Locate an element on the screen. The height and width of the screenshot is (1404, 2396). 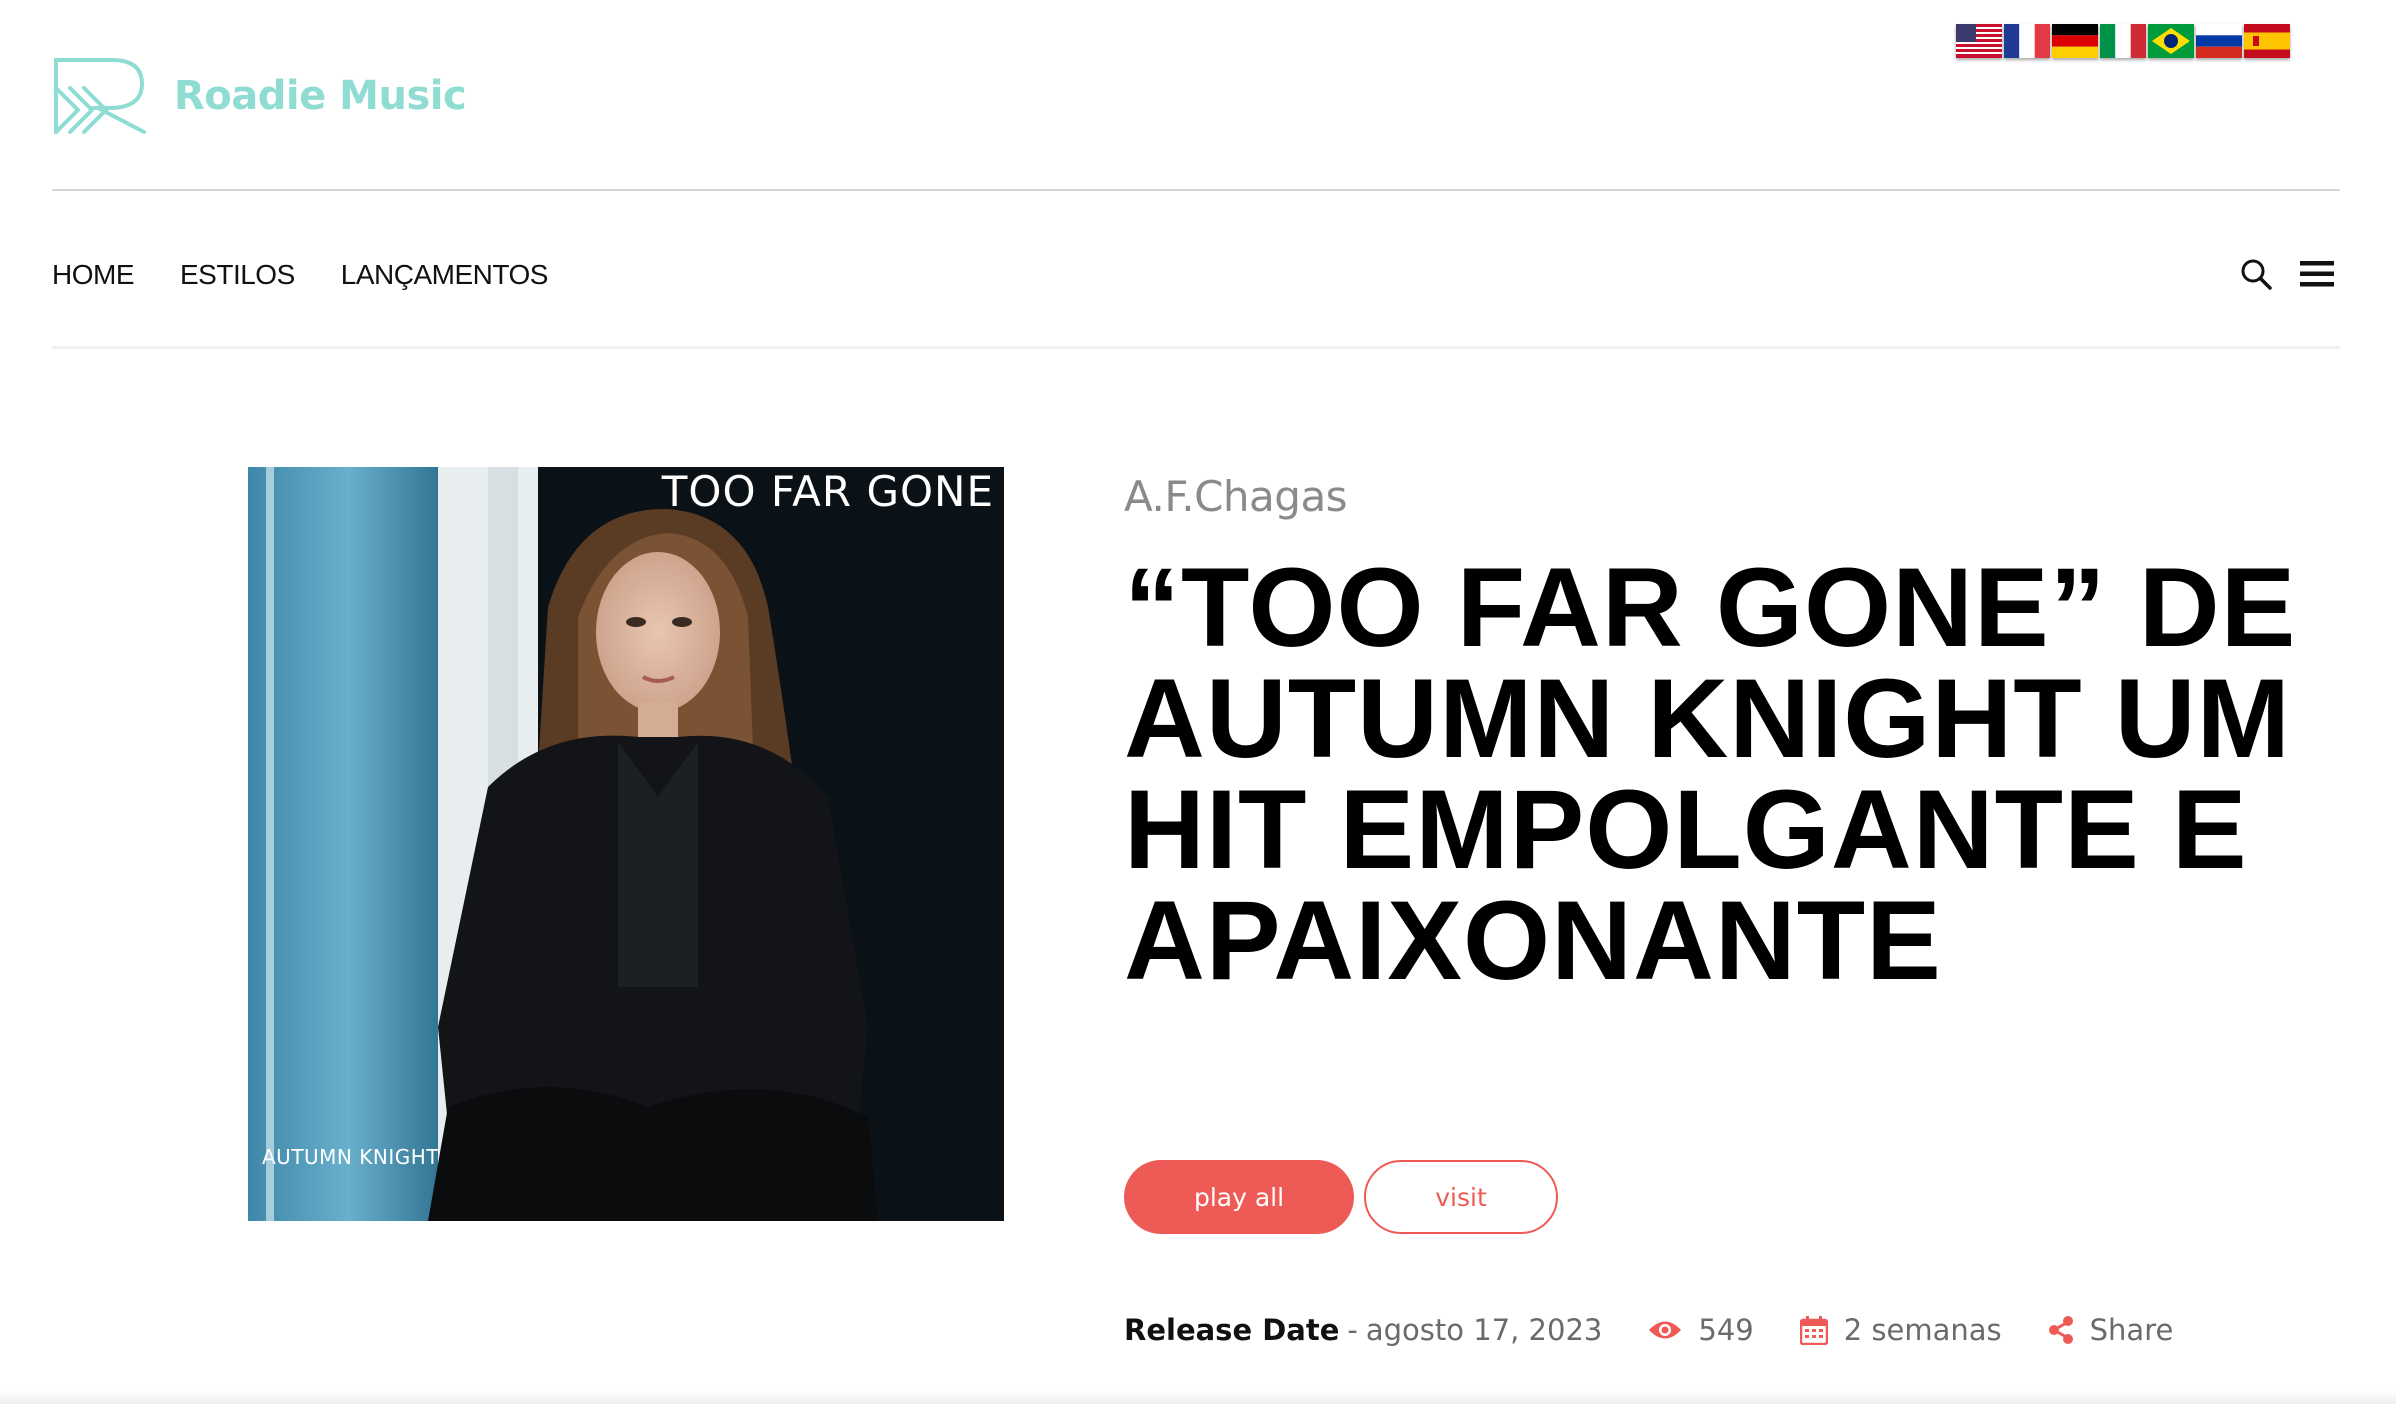
search-icon is located at coordinates (2256, 274).